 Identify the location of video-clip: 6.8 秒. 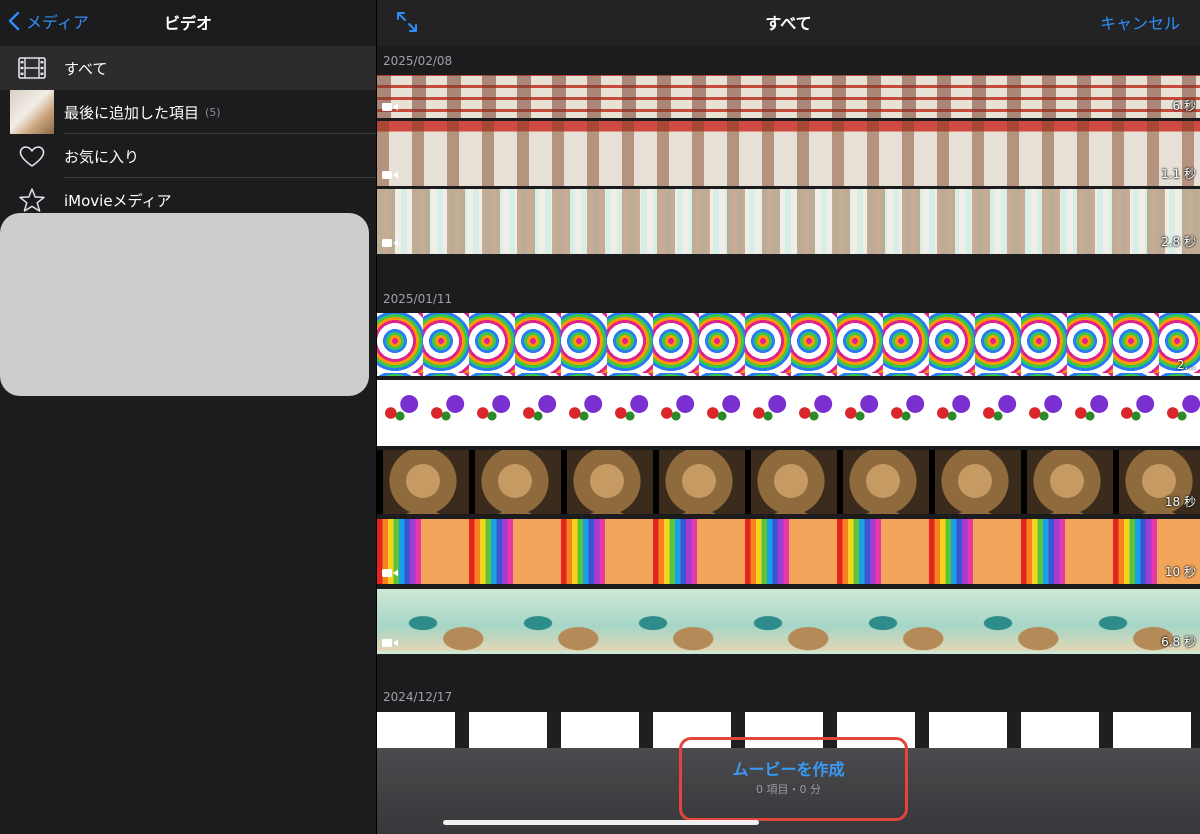
(788, 621).